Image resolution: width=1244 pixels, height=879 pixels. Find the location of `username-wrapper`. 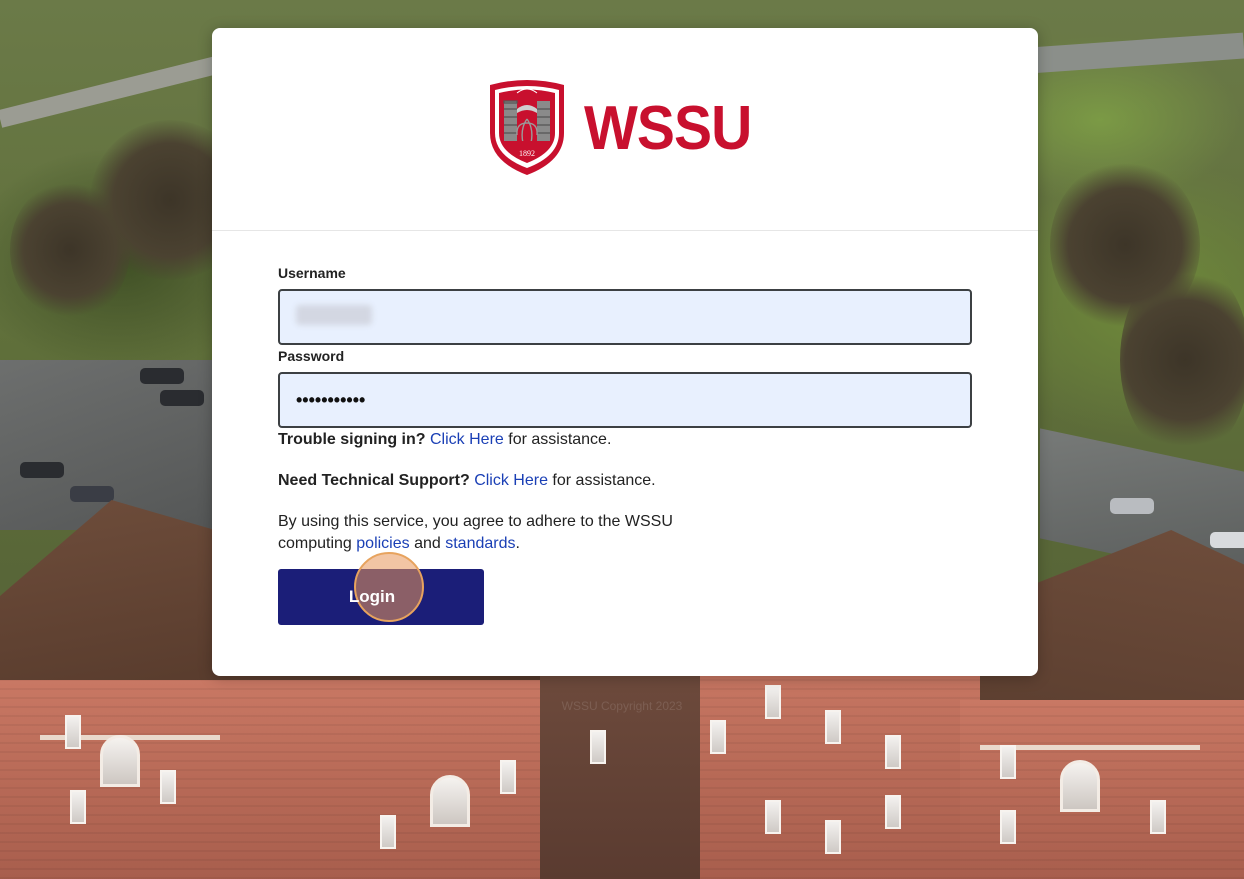

username-wrapper is located at coordinates (625, 317).